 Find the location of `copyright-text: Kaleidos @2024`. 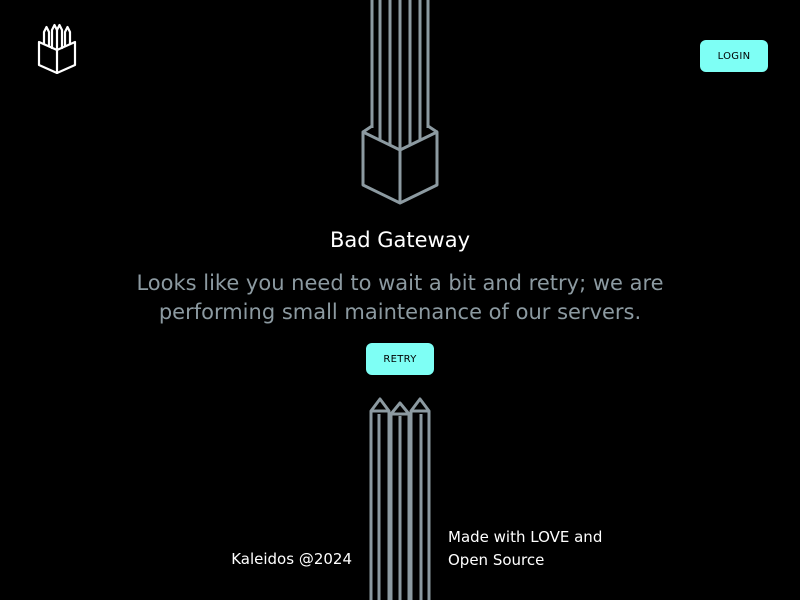

copyright-text: Kaleidos @2024 is located at coordinates (291, 559).